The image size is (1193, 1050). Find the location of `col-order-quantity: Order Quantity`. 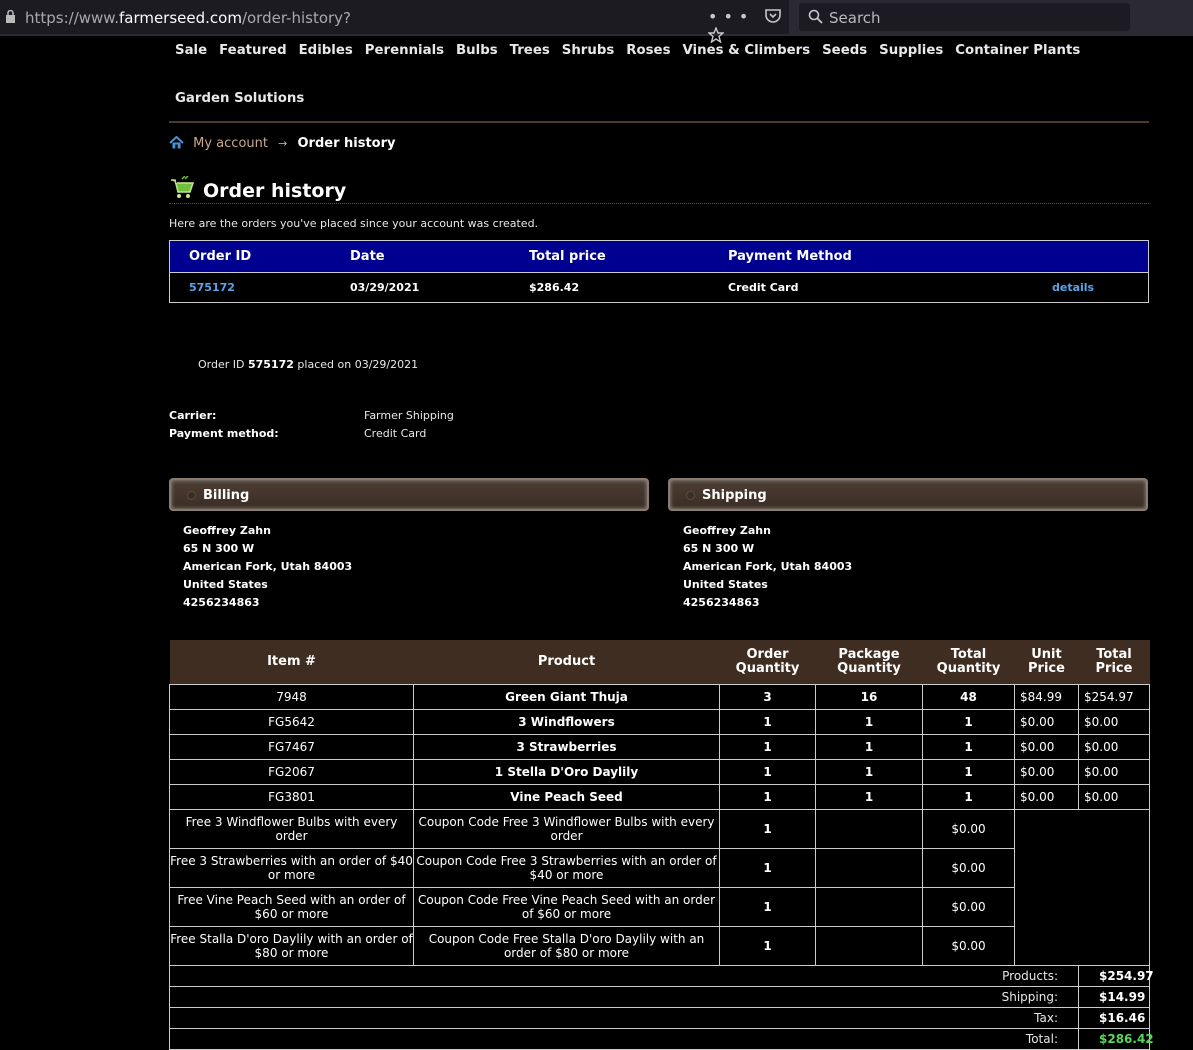

col-order-quantity: Order Quantity is located at coordinates (767, 662).